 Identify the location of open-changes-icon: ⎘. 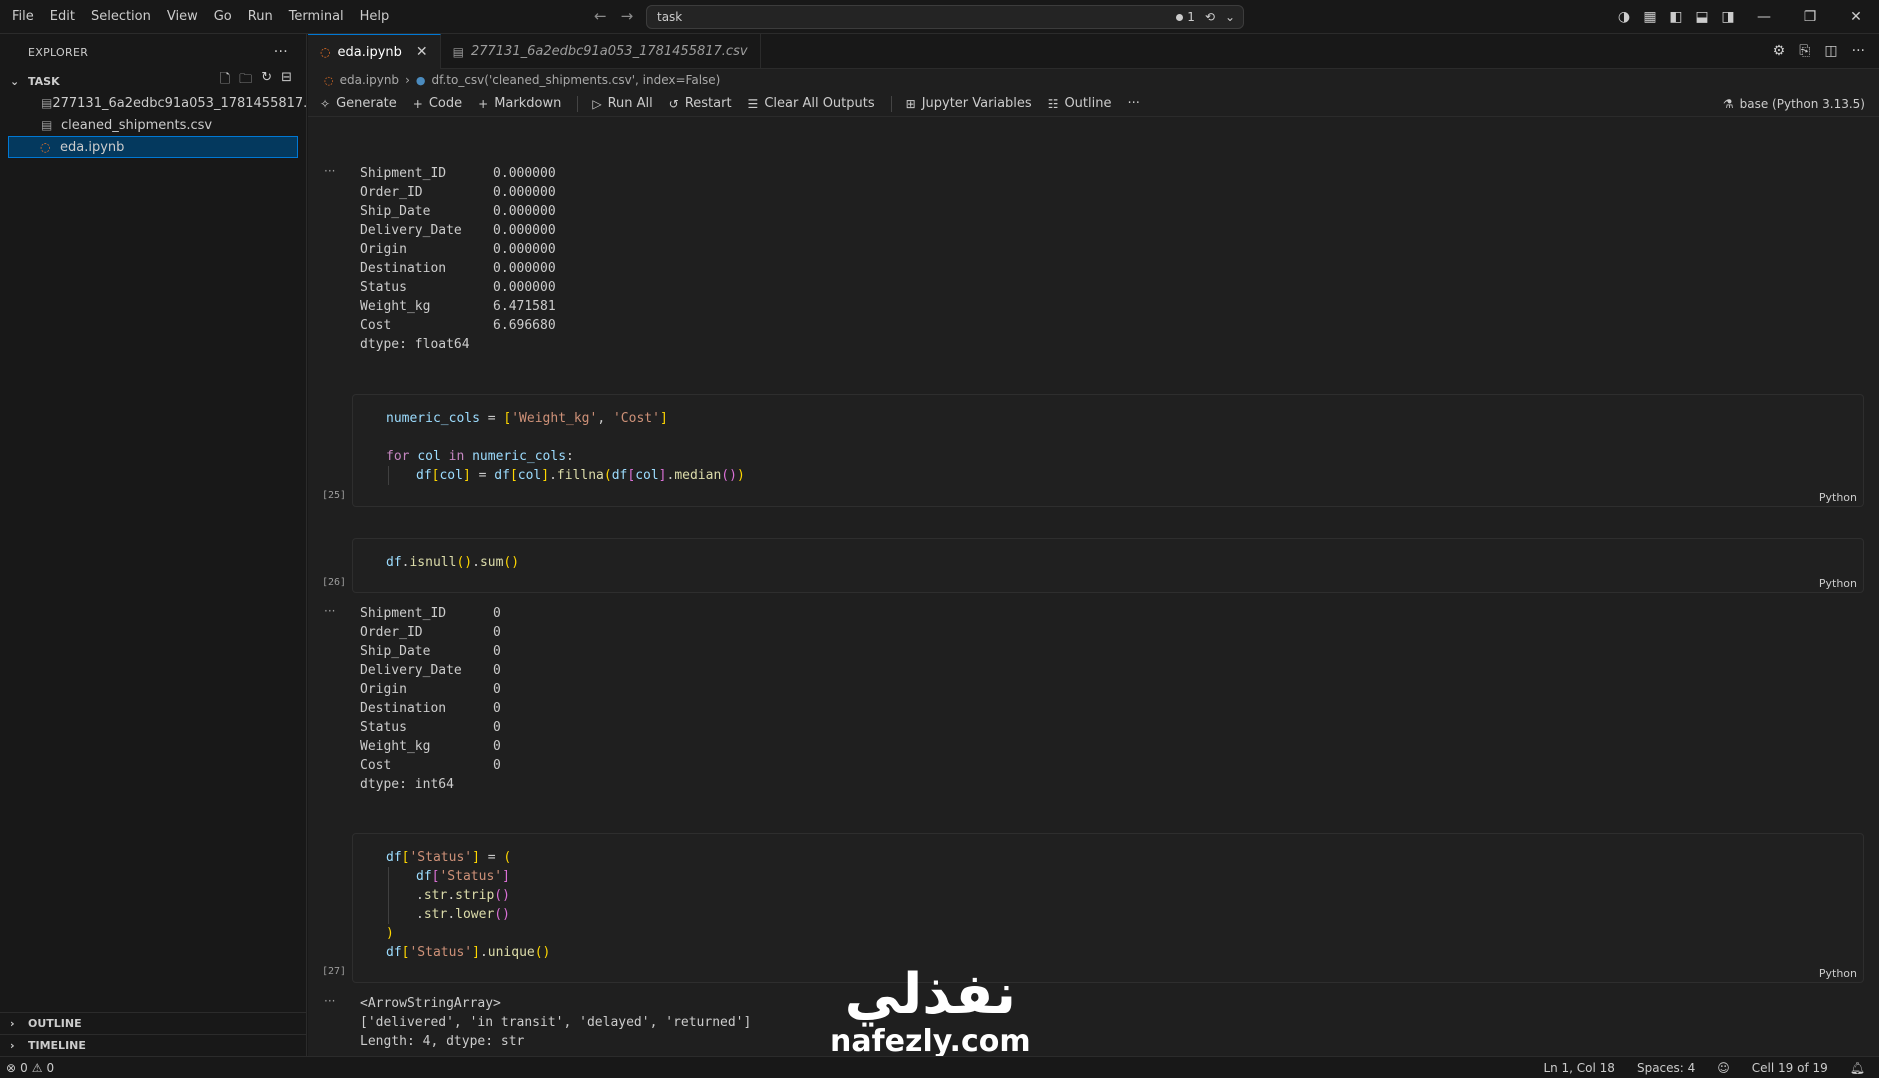
(1804, 51).